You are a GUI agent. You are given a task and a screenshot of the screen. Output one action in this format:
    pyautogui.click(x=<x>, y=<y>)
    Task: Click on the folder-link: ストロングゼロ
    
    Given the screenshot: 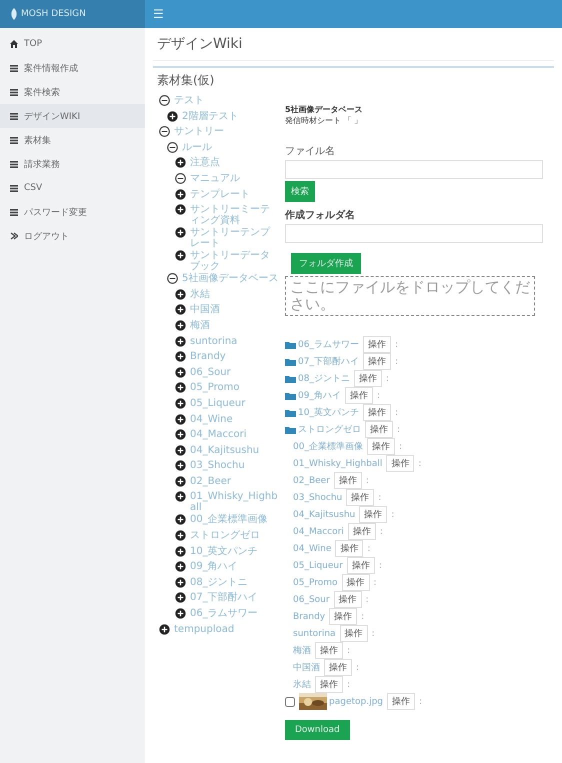 What is the action you would take?
    pyautogui.click(x=329, y=429)
    